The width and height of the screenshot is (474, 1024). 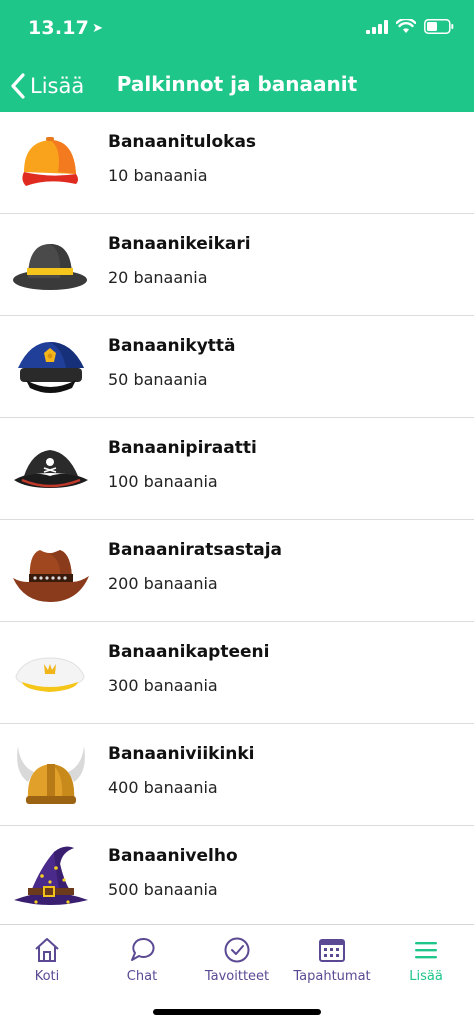 What do you see at coordinates (182, 448) in the screenshot?
I see `reward-title: Banaanipiraatti` at bounding box center [182, 448].